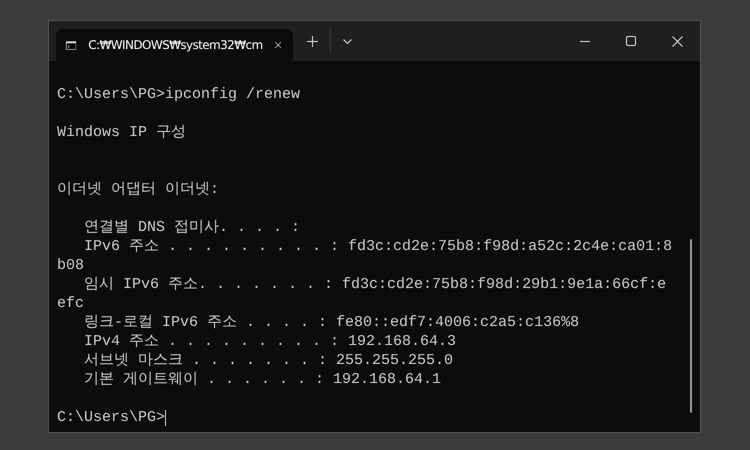 This screenshot has height=450, width=750. I want to click on minimize-icon, so click(585, 41).